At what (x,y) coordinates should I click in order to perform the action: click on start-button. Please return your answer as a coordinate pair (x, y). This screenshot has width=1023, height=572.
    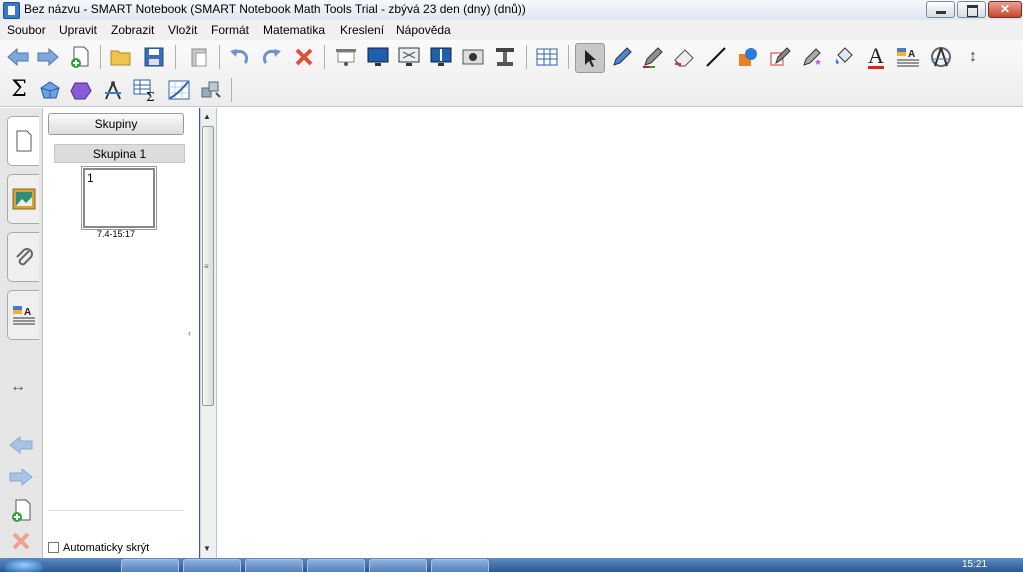
    Looking at the image, I should click on (24, 565).